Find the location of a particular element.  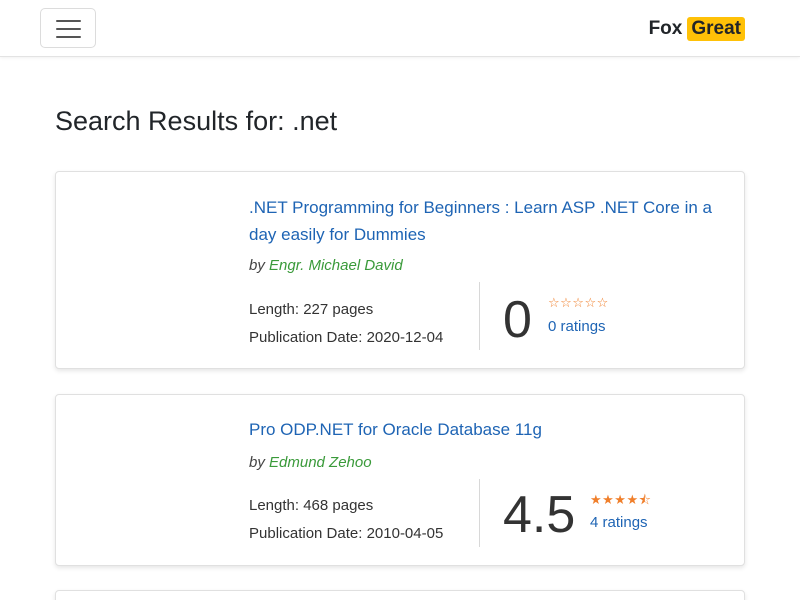

book-length: Length: 468 pages is located at coordinates (311, 505).